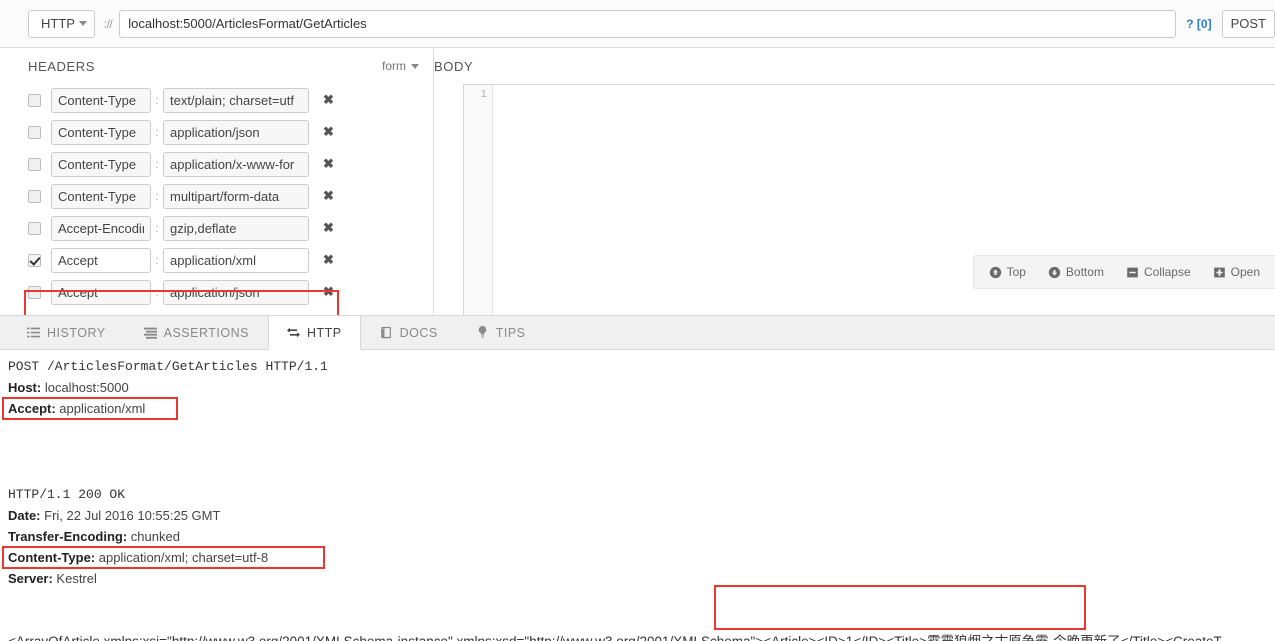 Image resolution: width=1275 pixels, height=641 pixels. Describe the element at coordinates (293, 332) in the screenshot. I see `exchange-icon` at that location.